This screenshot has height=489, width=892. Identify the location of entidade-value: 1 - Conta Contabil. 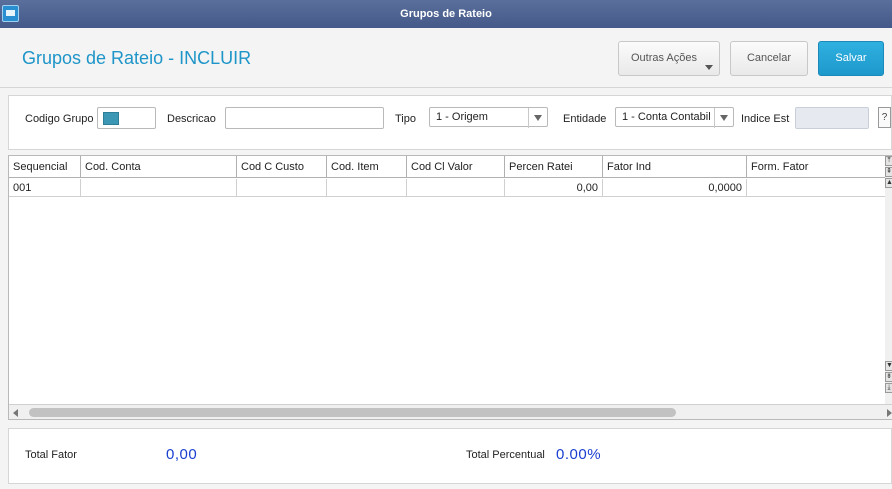
(666, 117).